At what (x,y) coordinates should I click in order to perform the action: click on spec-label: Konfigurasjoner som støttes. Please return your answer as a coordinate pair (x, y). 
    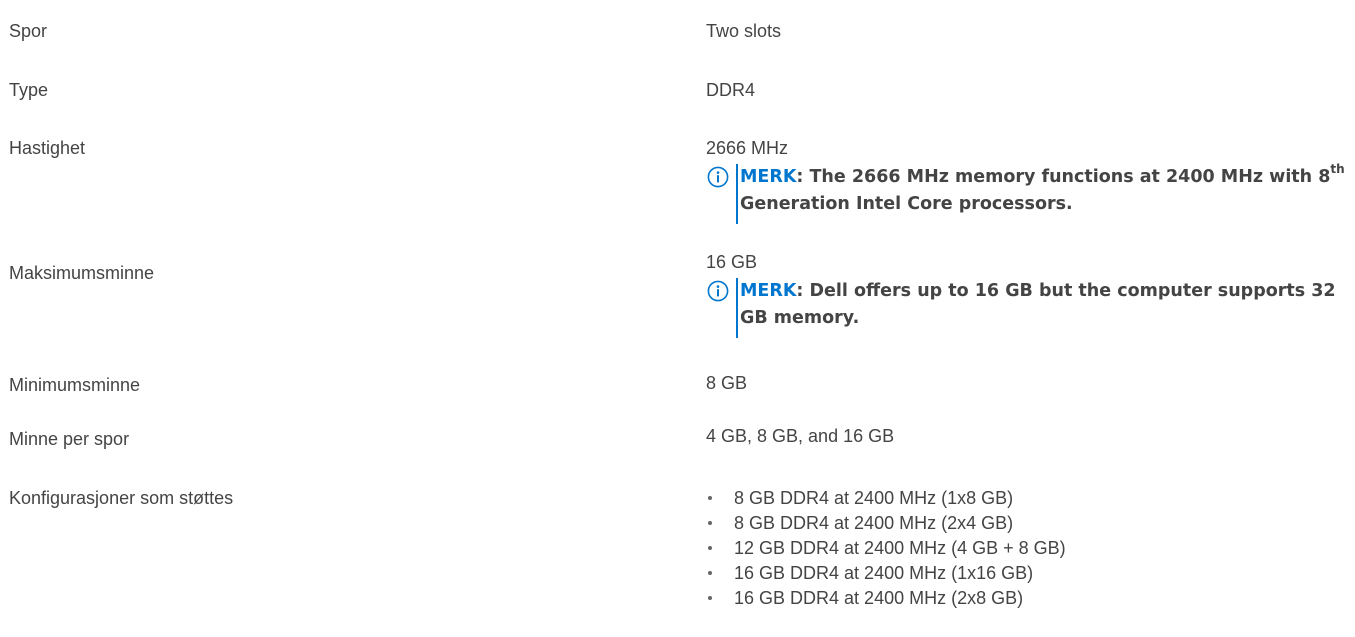
    Looking at the image, I should click on (121, 498).